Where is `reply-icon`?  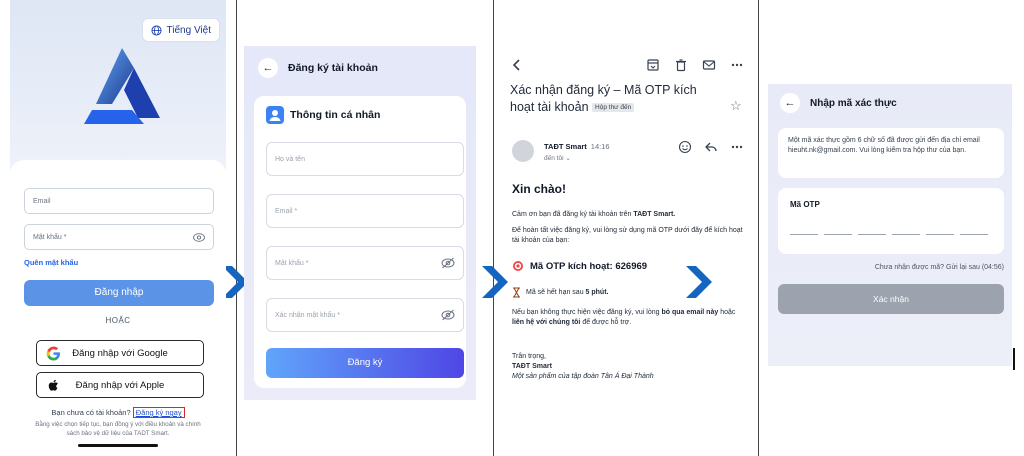
reply-icon is located at coordinates (711, 147).